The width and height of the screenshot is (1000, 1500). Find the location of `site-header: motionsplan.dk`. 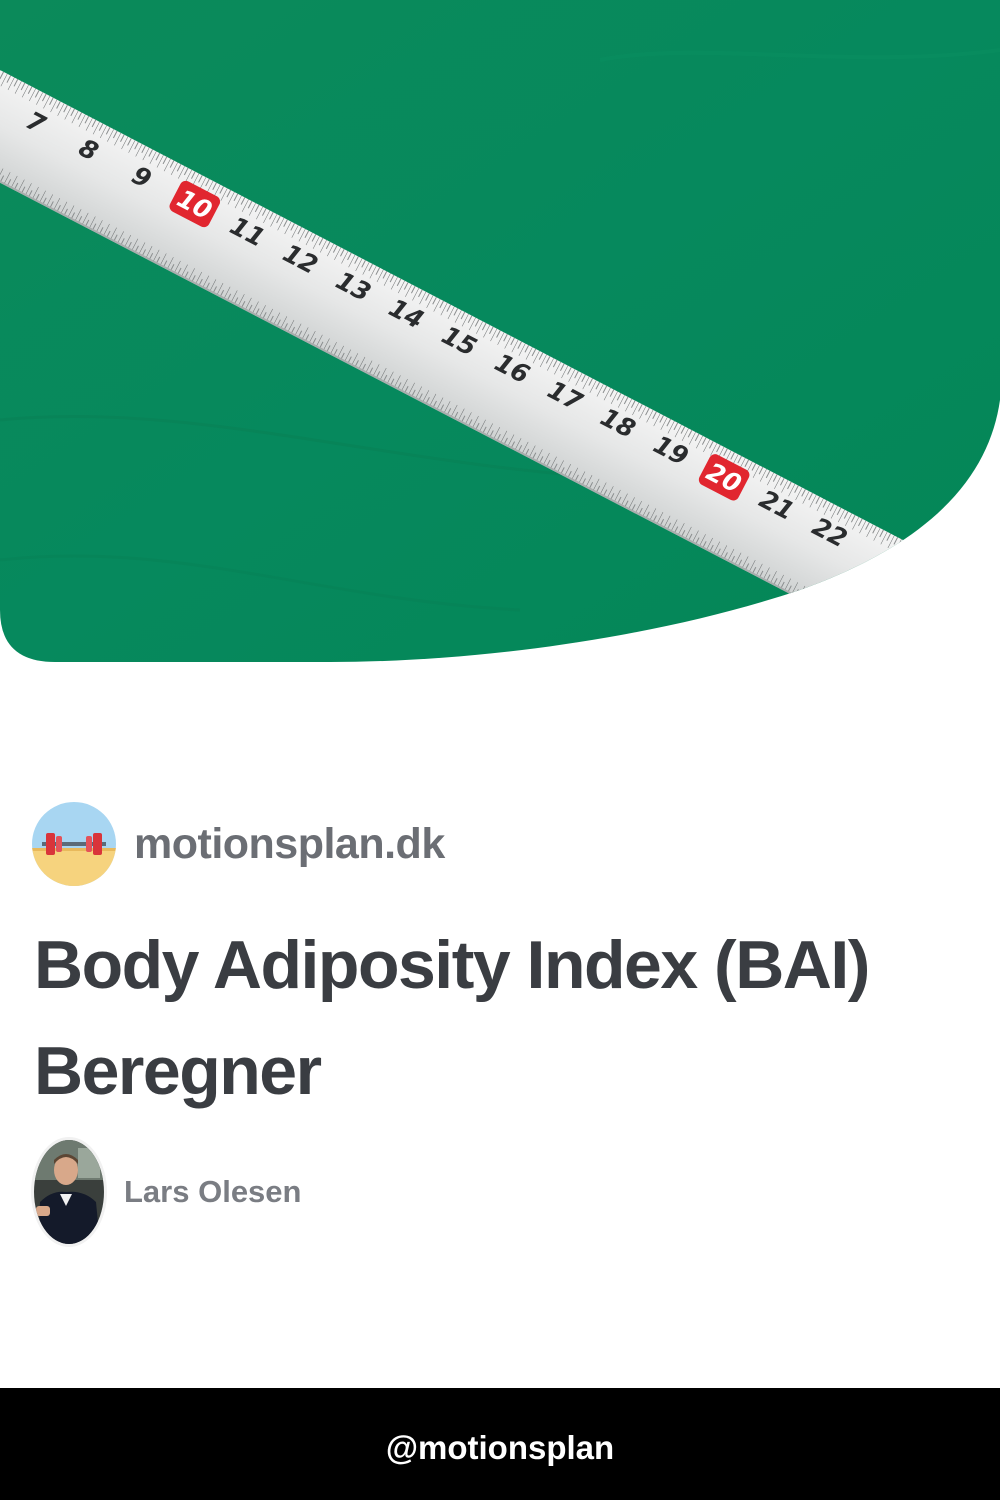

site-header: motionsplan.dk is located at coordinates (238, 844).